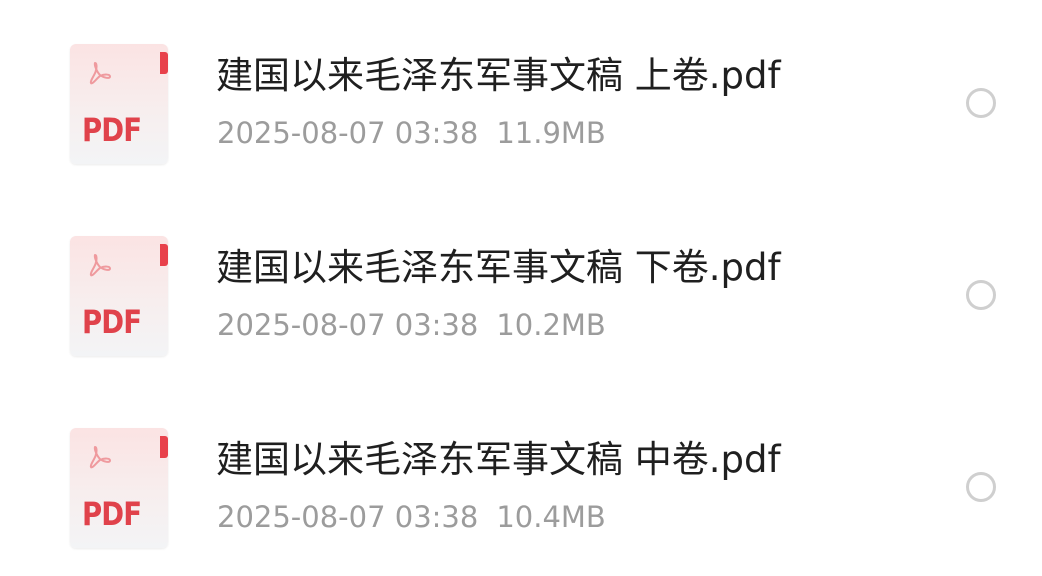 The width and height of the screenshot is (1042, 576). What do you see at coordinates (498, 267) in the screenshot?
I see `file-name: 建国以来毛泽东军事文稿 下卷.pdf` at bounding box center [498, 267].